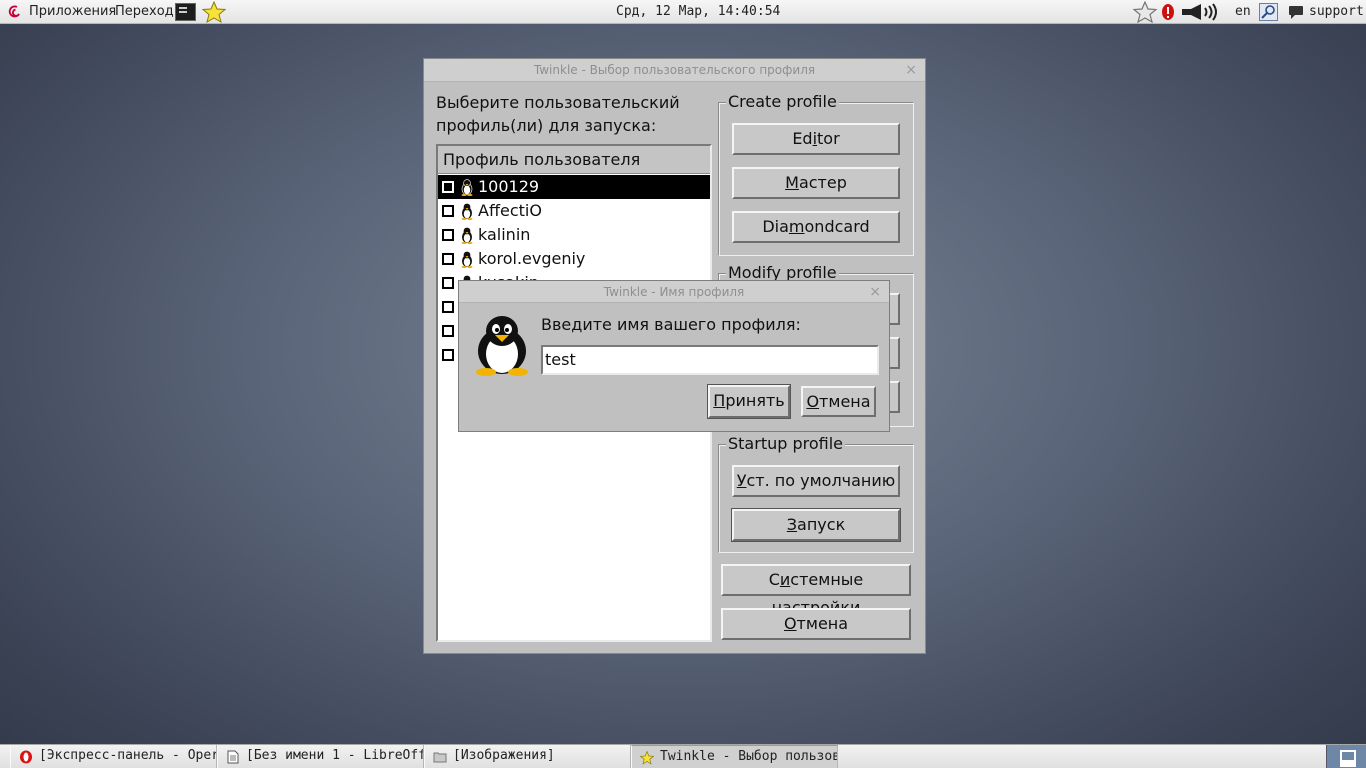  What do you see at coordinates (816, 624) in the screenshot?
I see `cancel-button: Отмена` at bounding box center [816, 624].